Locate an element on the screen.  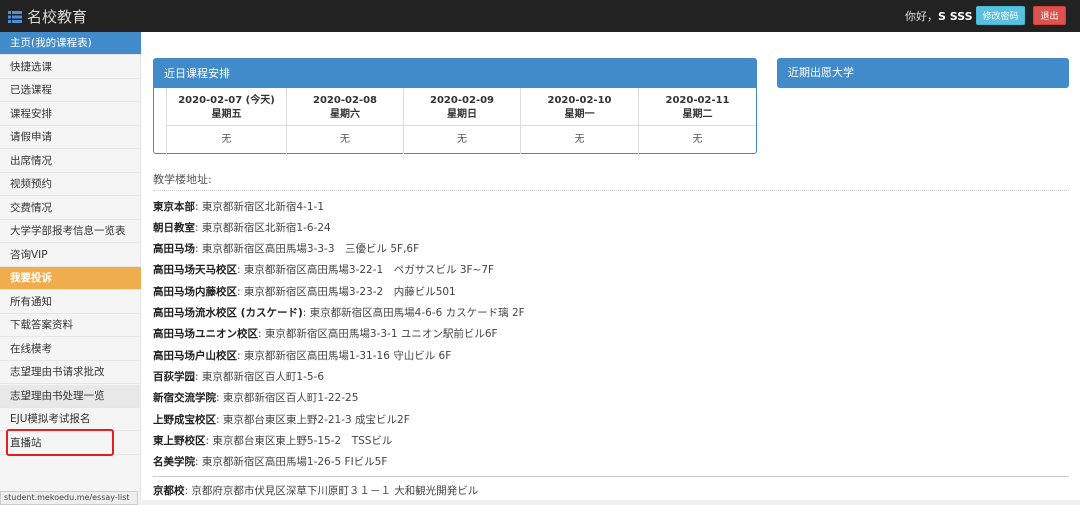
greeting-text: 你好， is located at coordinates (921, 16).